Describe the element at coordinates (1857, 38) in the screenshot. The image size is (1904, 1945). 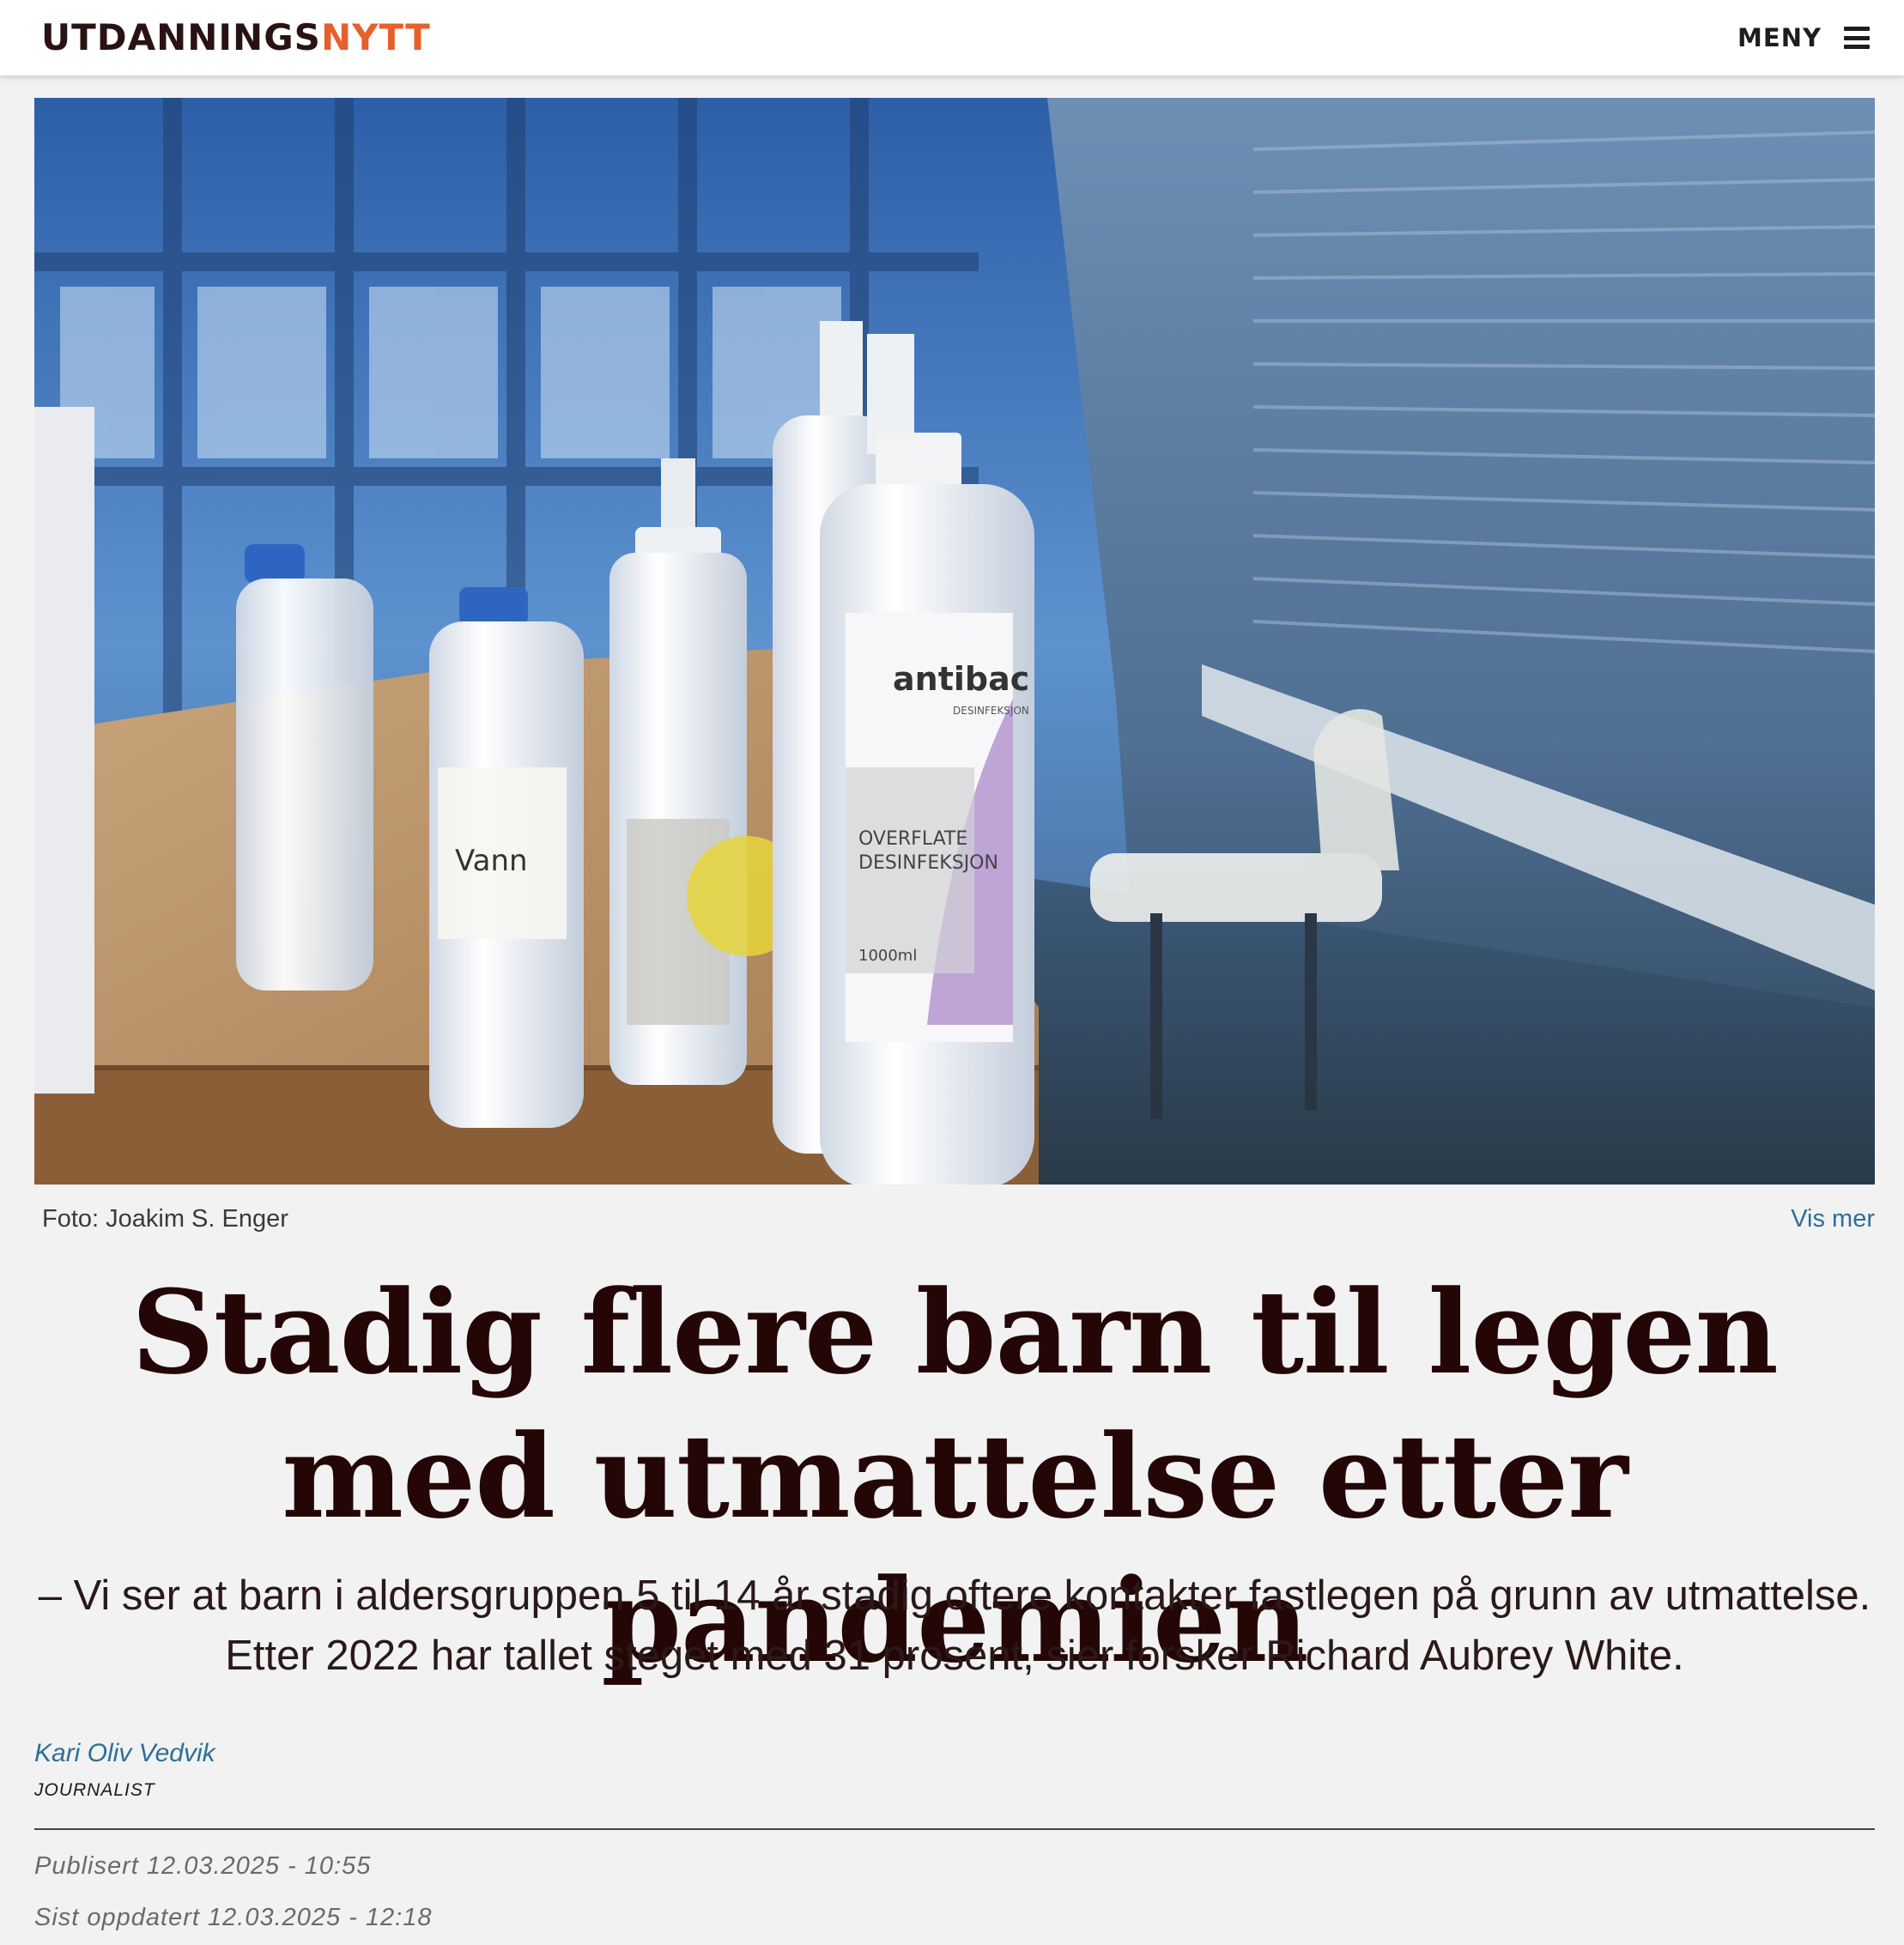
I see `hamburger-icon` at that location.